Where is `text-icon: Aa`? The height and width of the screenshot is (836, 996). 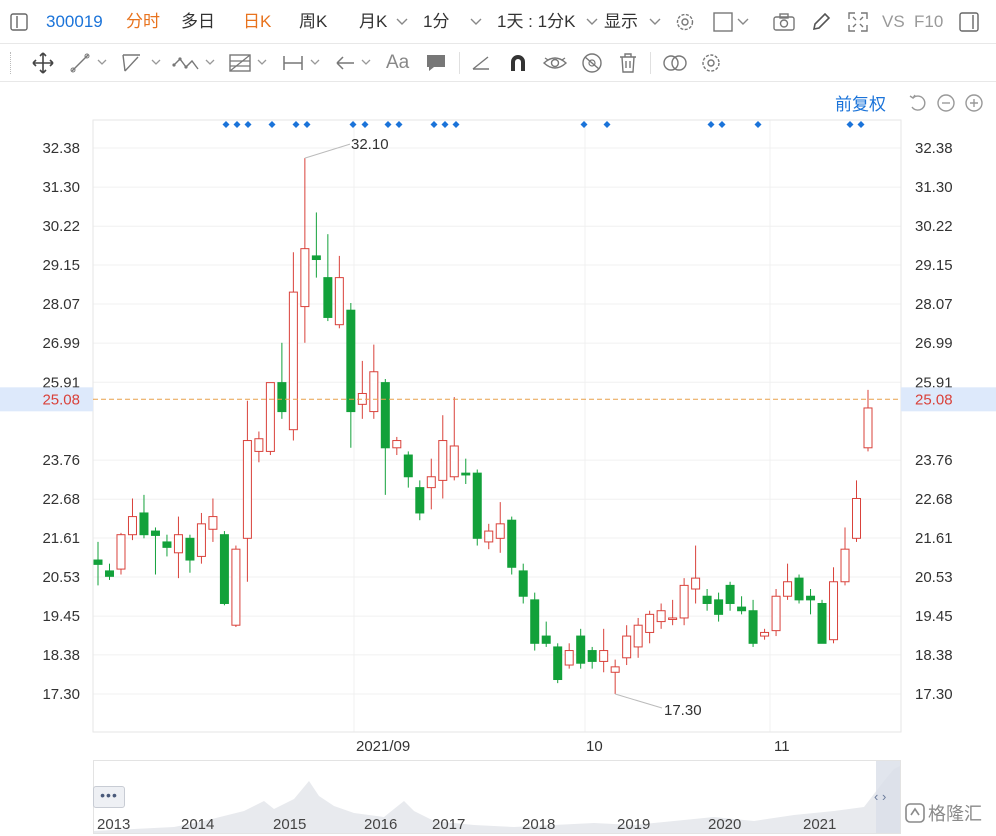 text-icon: Aa is located at coordinates (397, 63).